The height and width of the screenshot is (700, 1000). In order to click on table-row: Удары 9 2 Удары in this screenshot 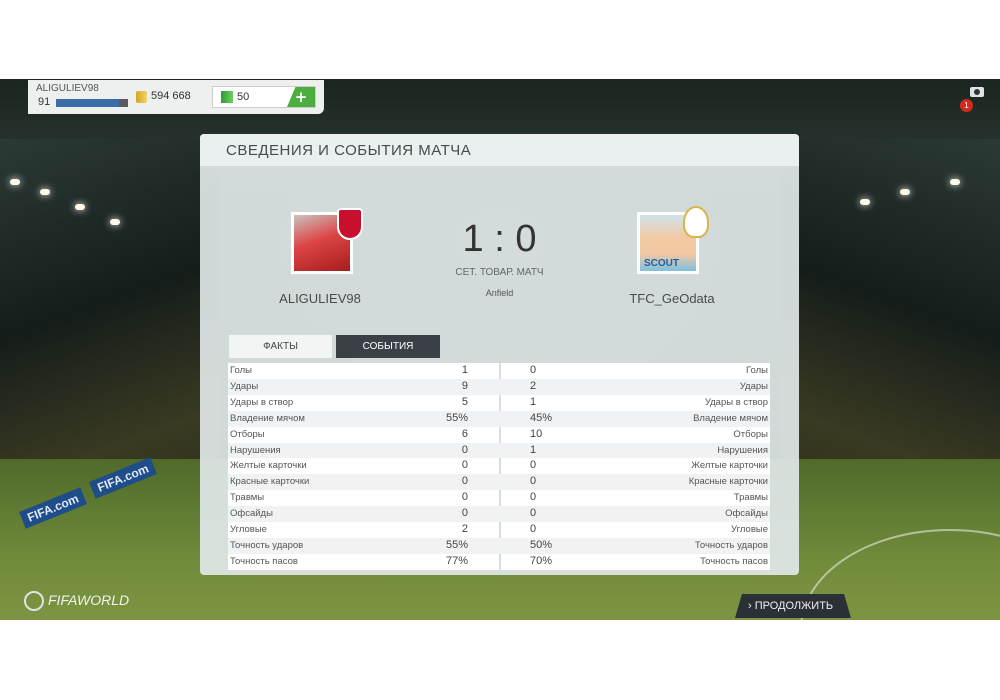, I will do `click(499, 386)`.